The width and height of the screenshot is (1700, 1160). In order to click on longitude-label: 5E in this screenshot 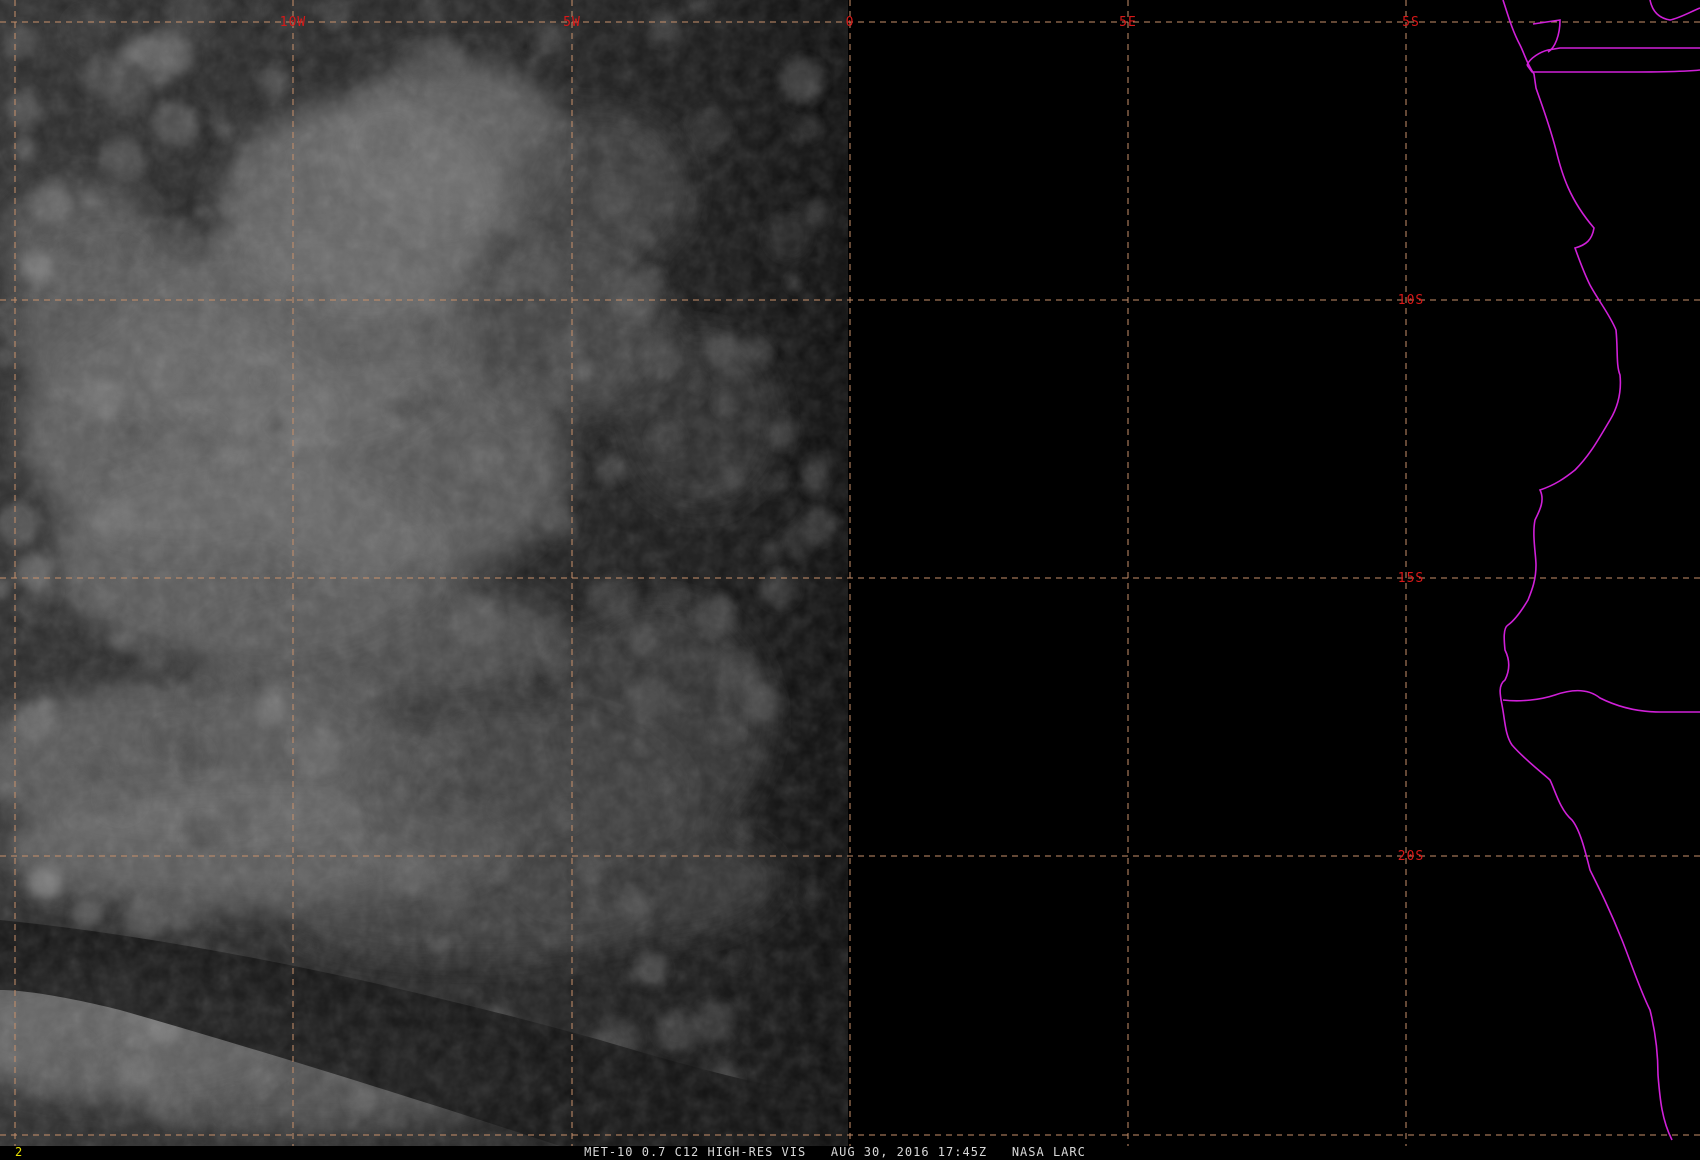, I will do `click(1128, 22)`.